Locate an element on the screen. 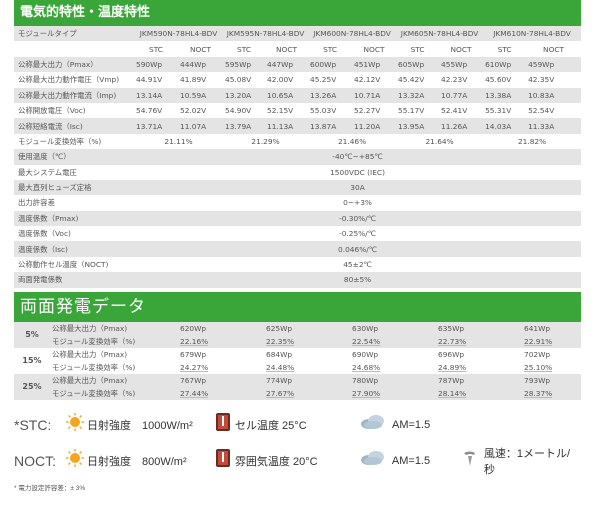 The height and width of the screenshot is (517, 600). spec-label: 両面発電係数 is located at coordinates (74, 280).